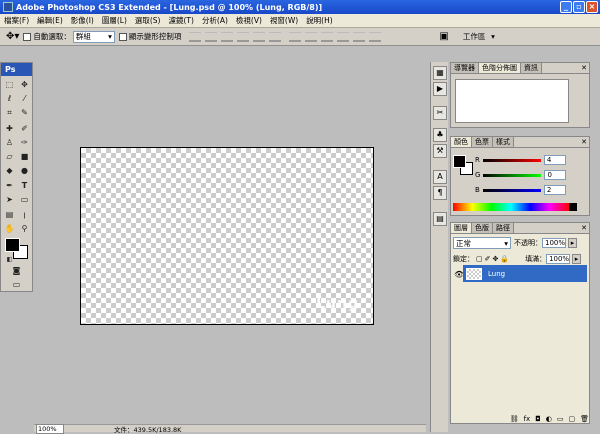  What do you see at coordinates (525, 273) in the screenshot?
I see `layer-row-lung: Lung` at bounding box center [525, 273].